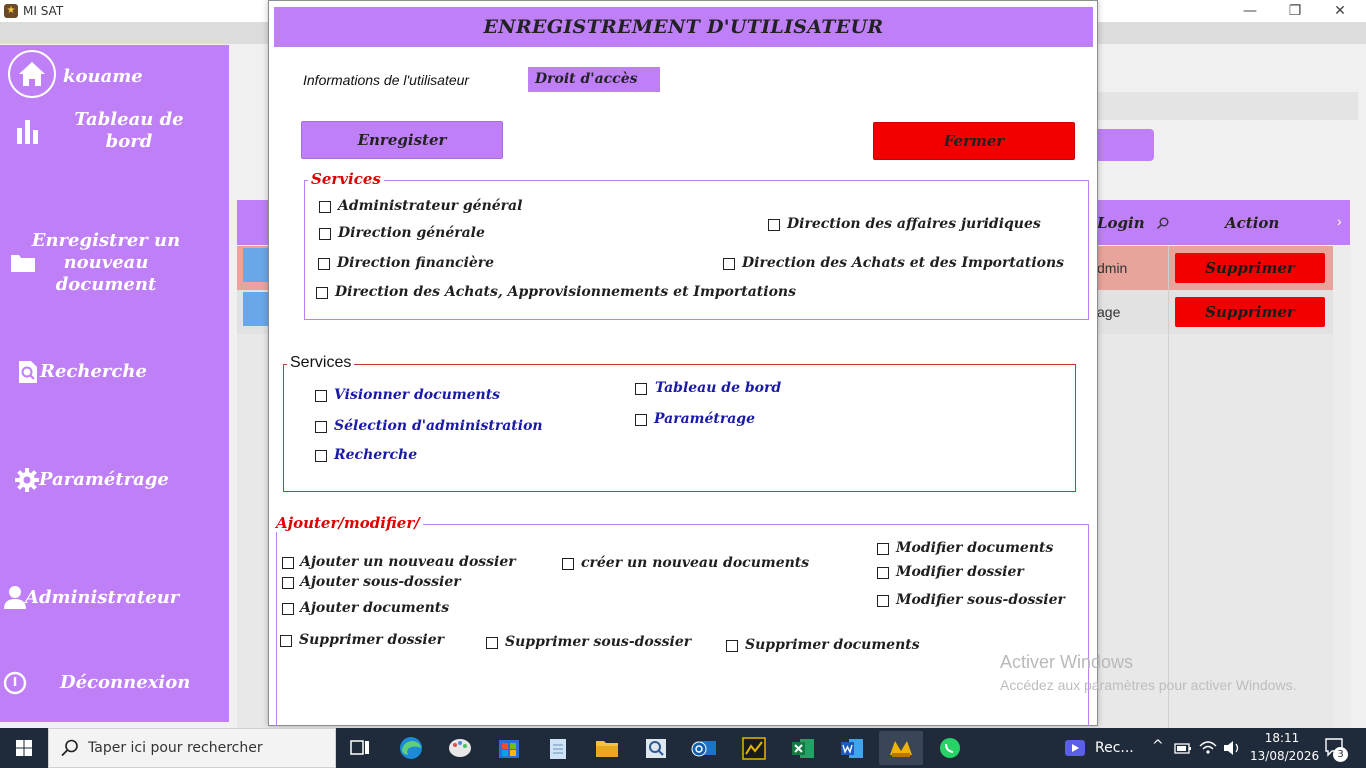 Image resolution: width=1366 pixels, height=768 pixels. I want to click on checkbox-label: Modifier sous-dossier, so click(980, 600).